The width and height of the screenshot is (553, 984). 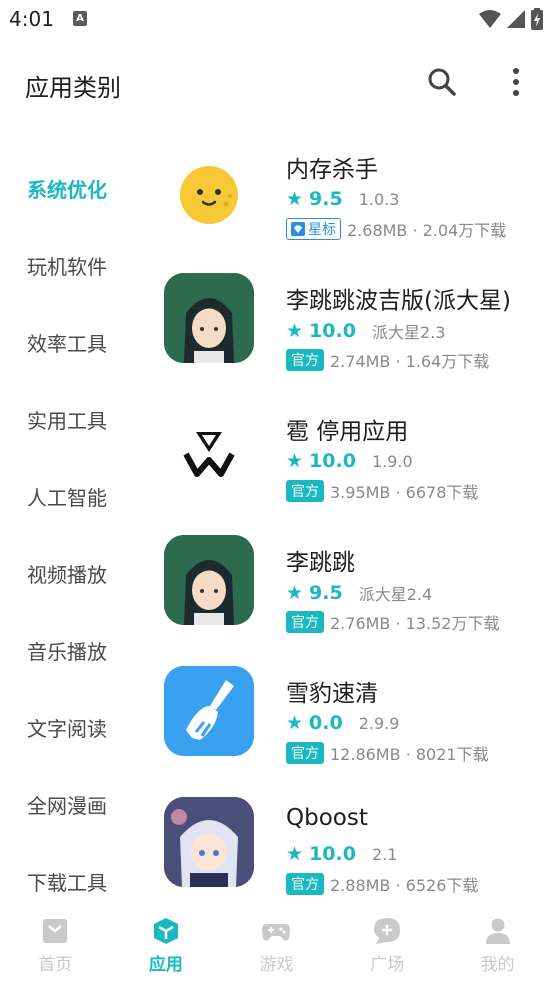 What do you see at coordinates (55, 944) in the screenshot?
I see `nav-home: 首页` at bounding box center [55, 944].